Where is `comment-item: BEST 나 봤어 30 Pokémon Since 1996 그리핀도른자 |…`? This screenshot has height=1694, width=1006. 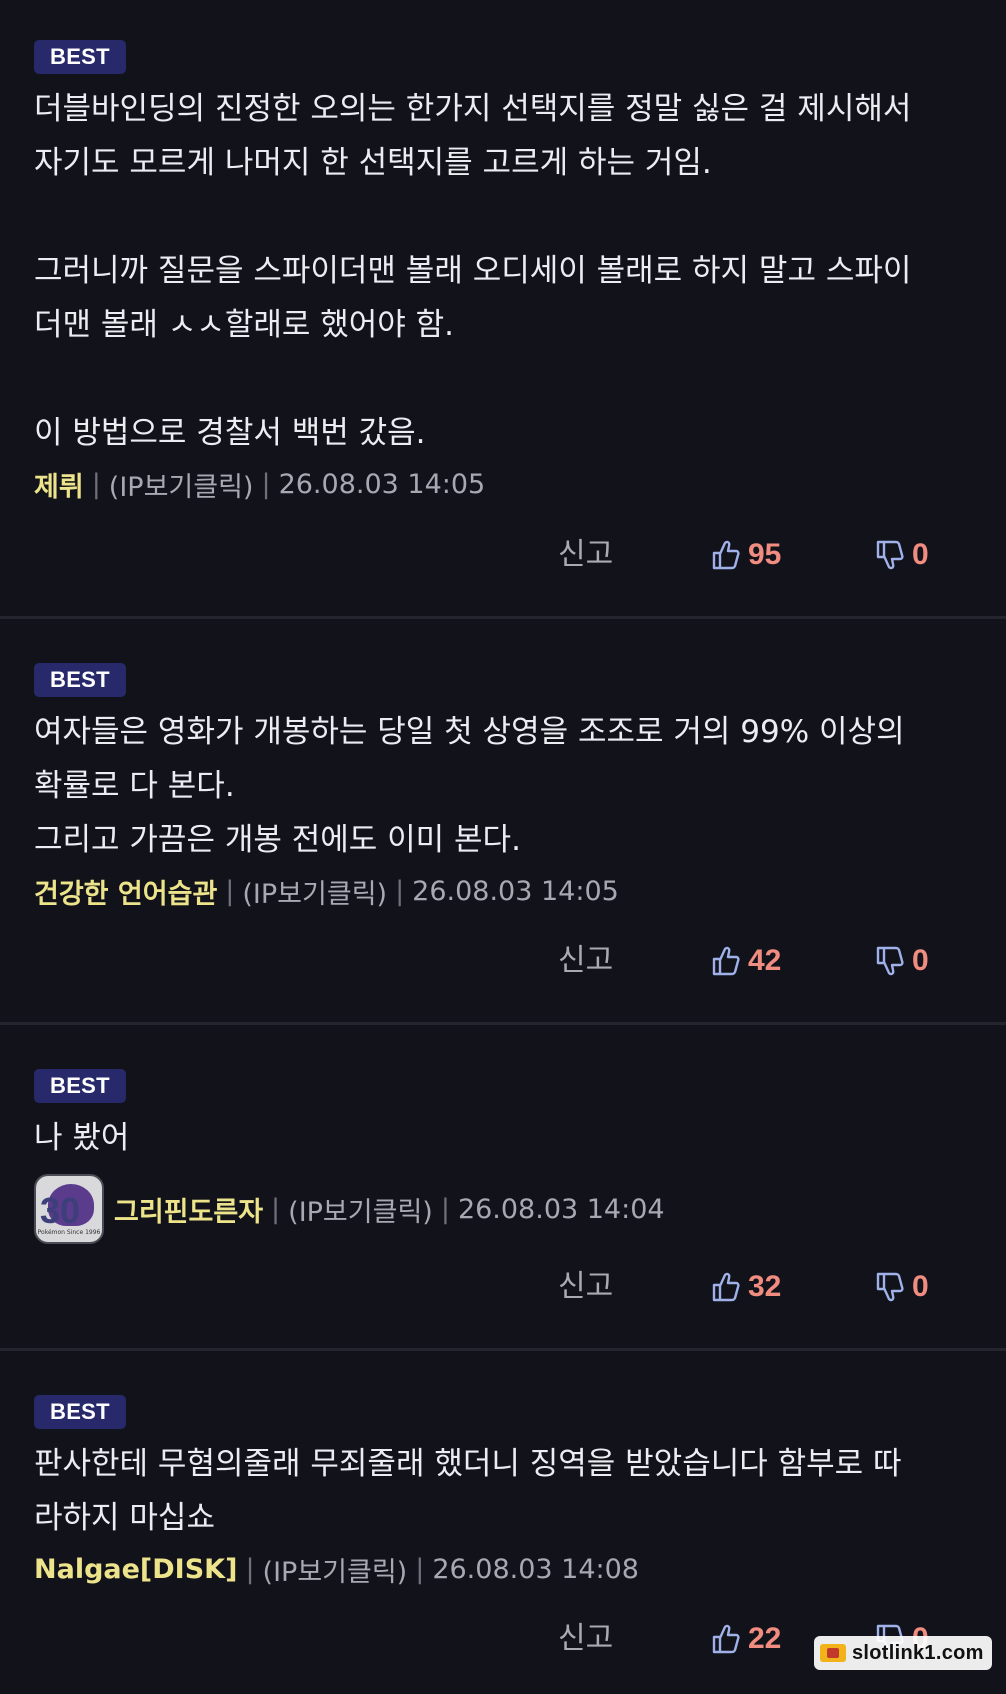 comment-item: BEST 나 봤어 30 Pokémon Since 1996 그리핀도른자 |… is located at coordinates (503, 1157).